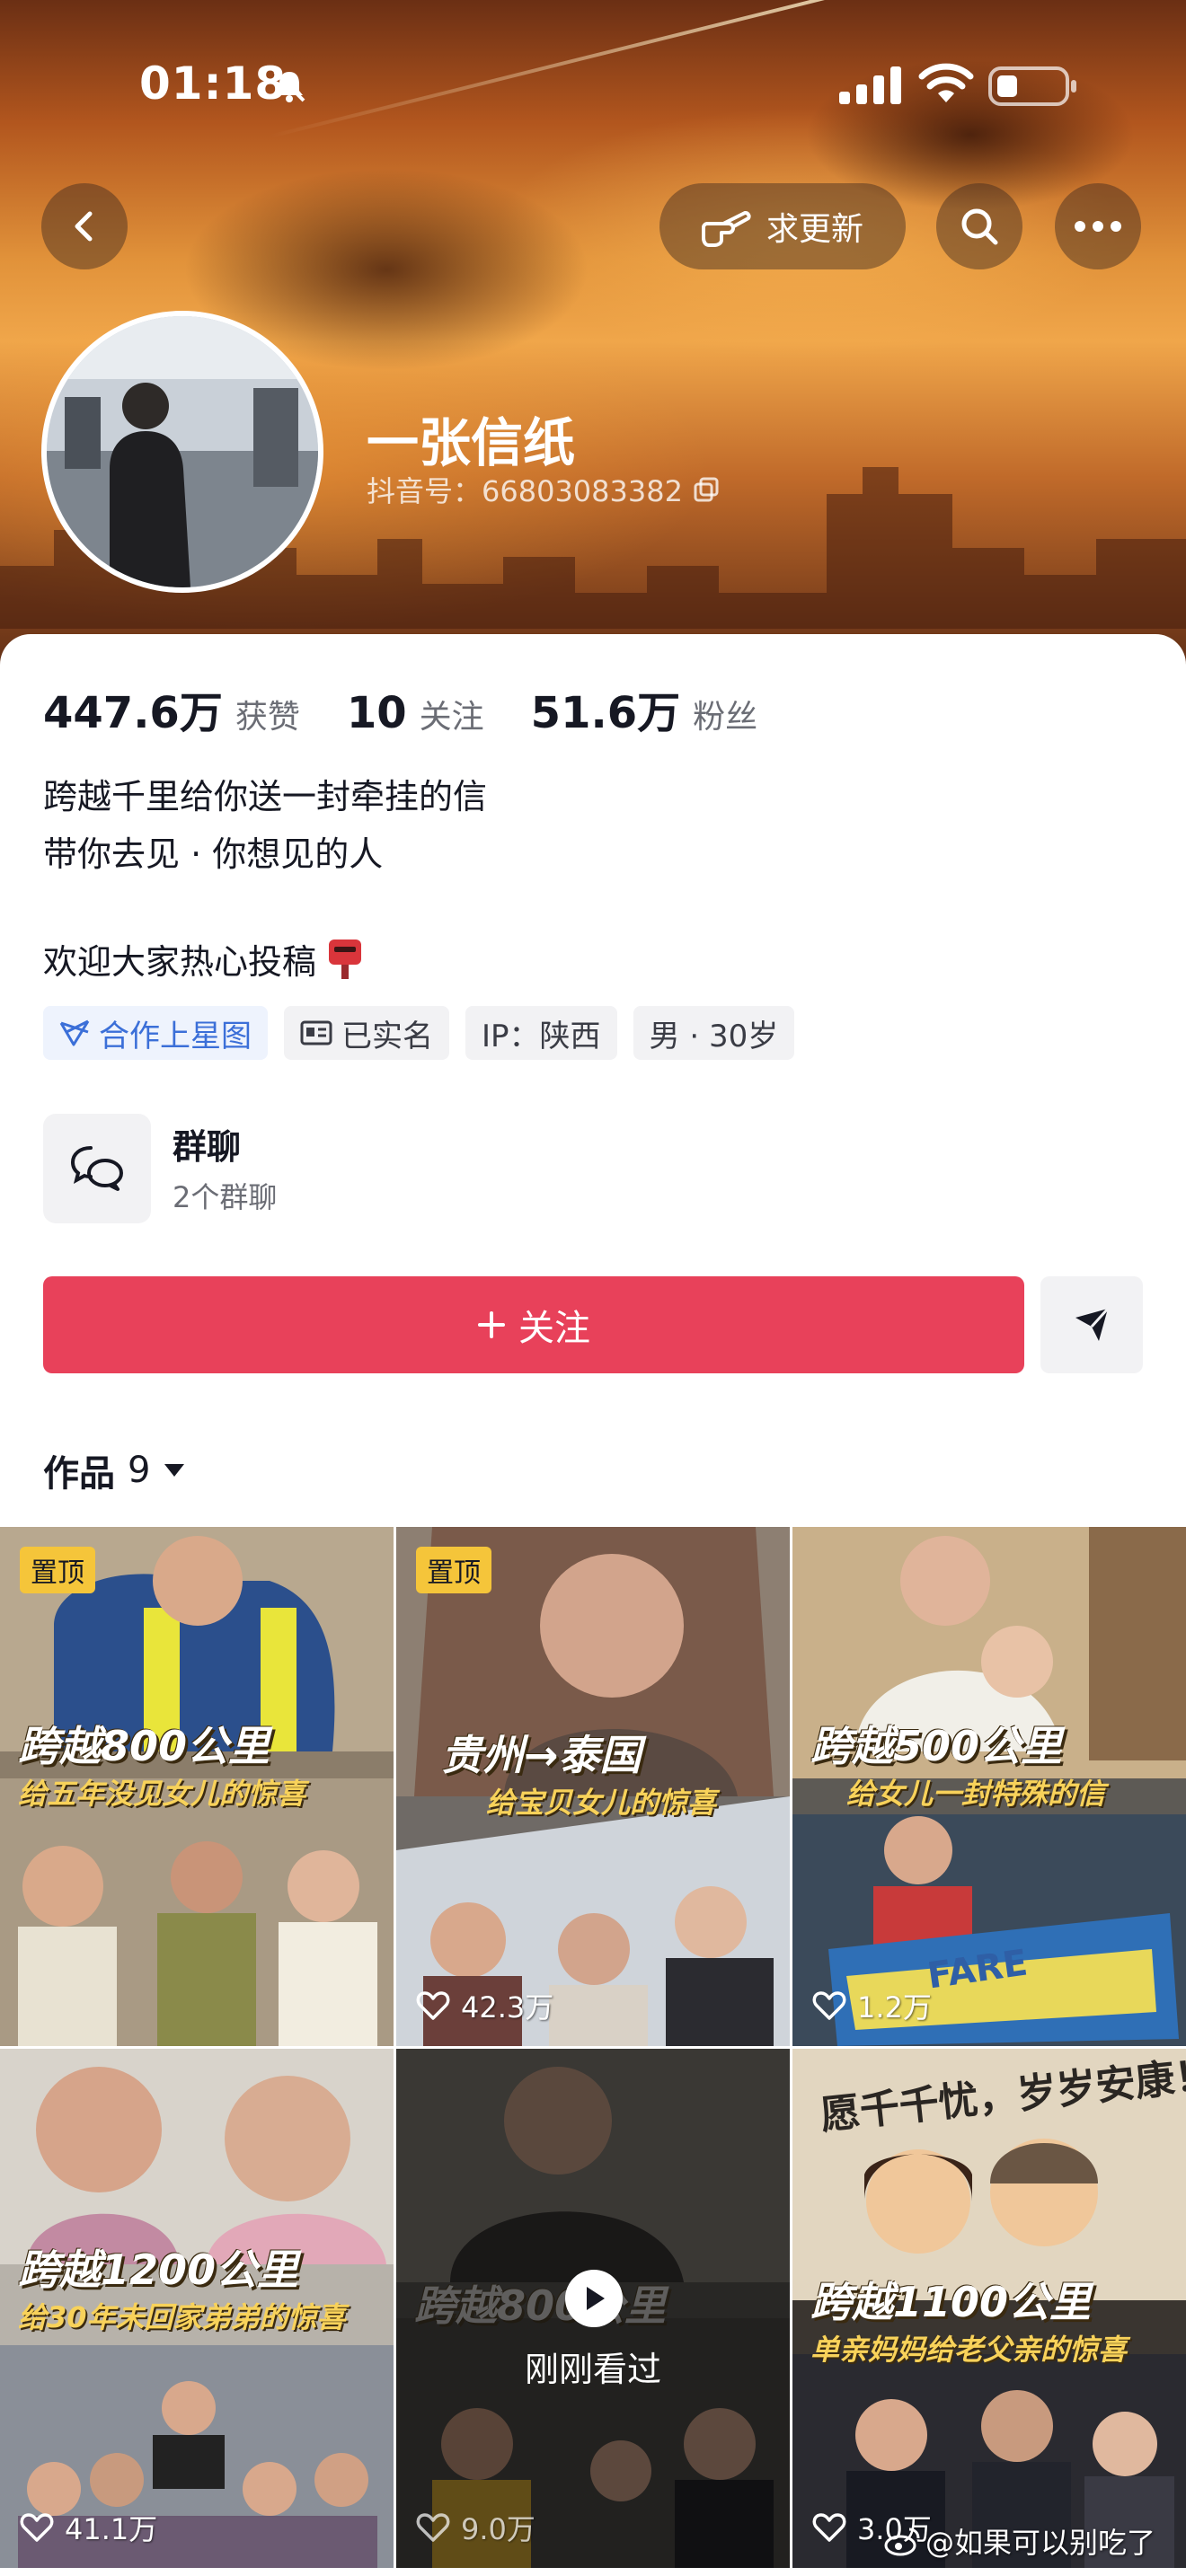  I want to click on star-map-tag: 合作上星图, so click(155, 1033).